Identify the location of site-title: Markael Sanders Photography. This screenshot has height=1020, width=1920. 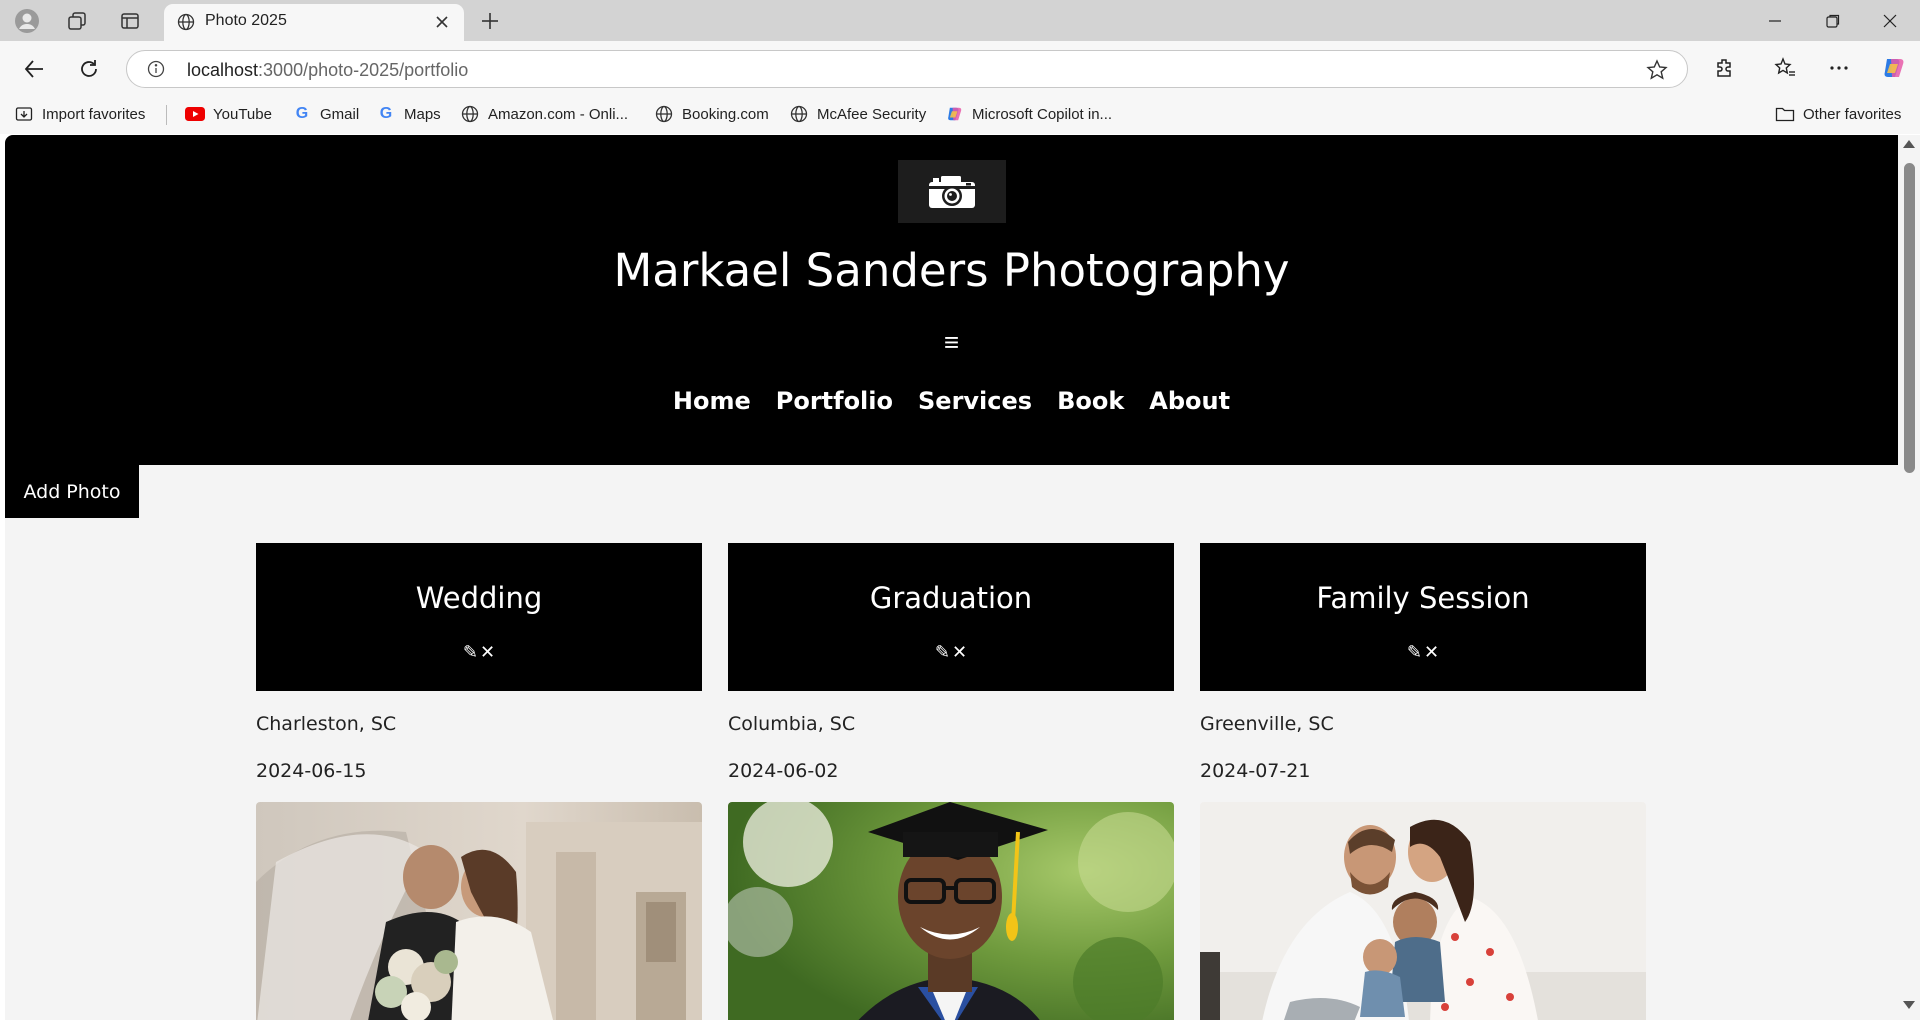
(951, 270).